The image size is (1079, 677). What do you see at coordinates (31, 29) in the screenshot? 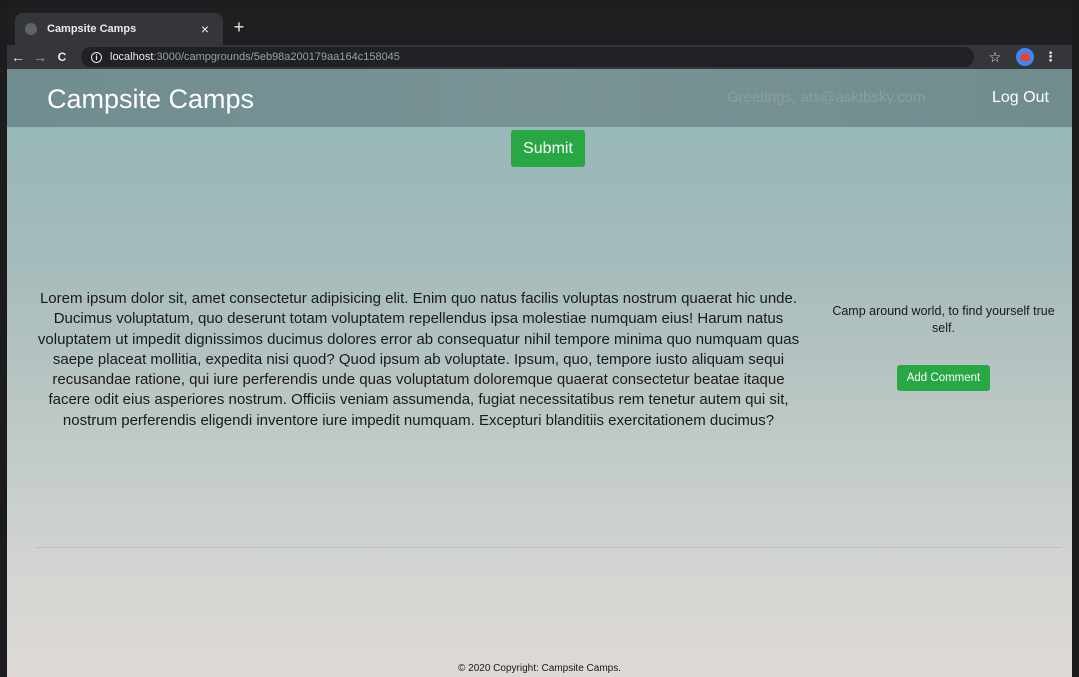
I see `globe-icon` at bounding box center [31, 29].